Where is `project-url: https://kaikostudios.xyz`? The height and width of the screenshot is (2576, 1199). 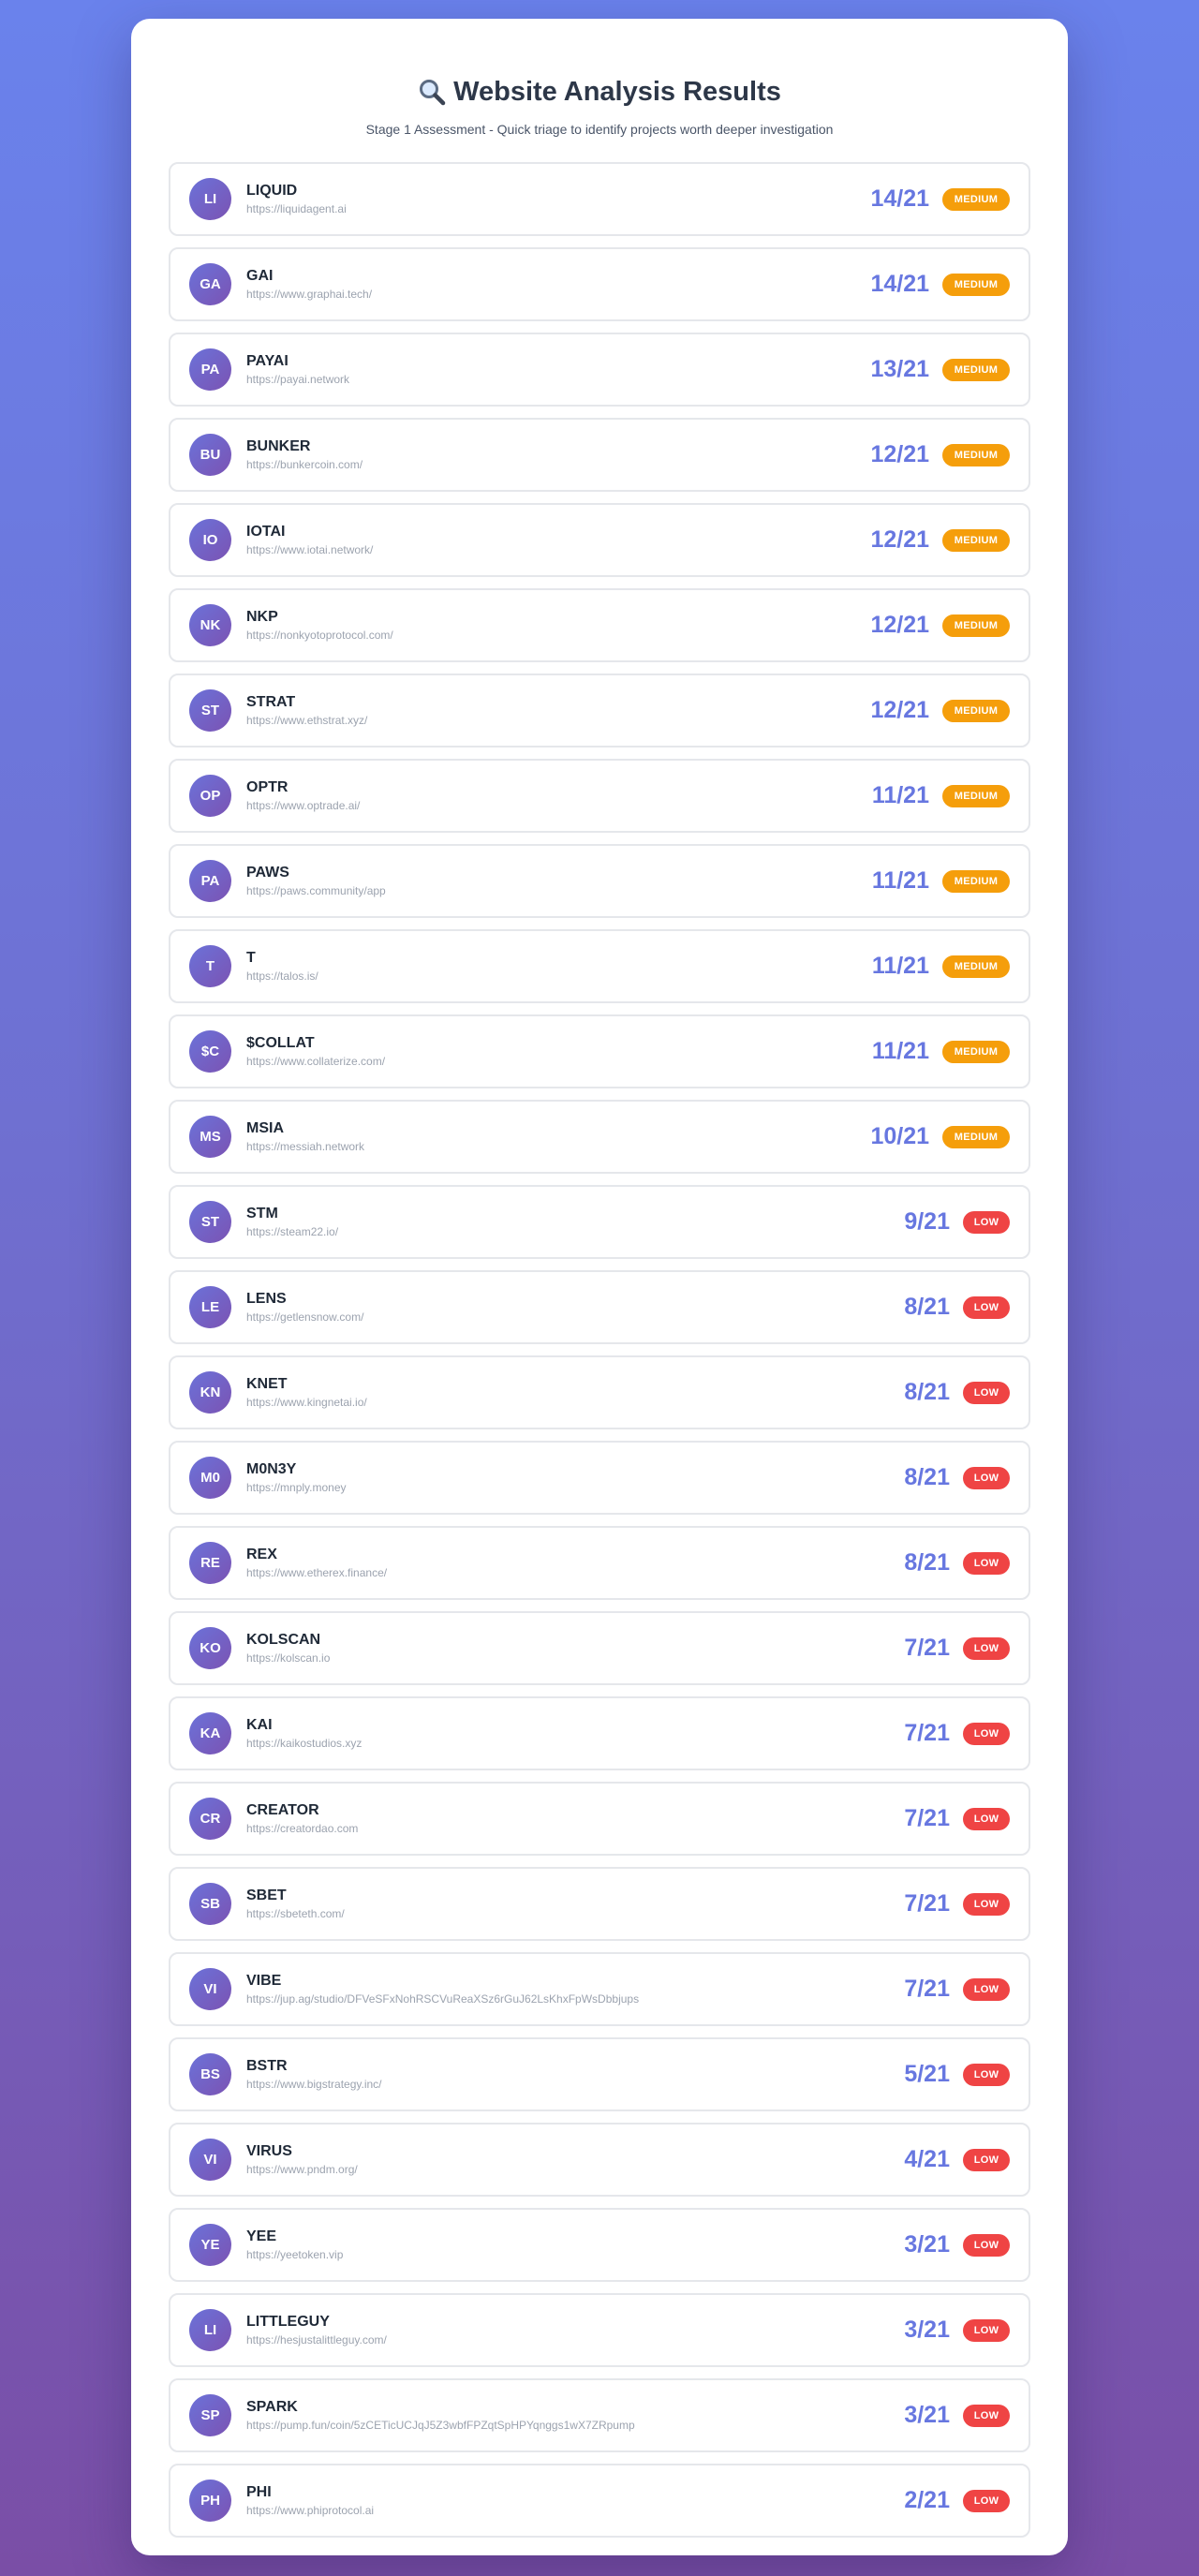
project-url: https://kaikostudios.xyz is located at coordinates (575, 1743).